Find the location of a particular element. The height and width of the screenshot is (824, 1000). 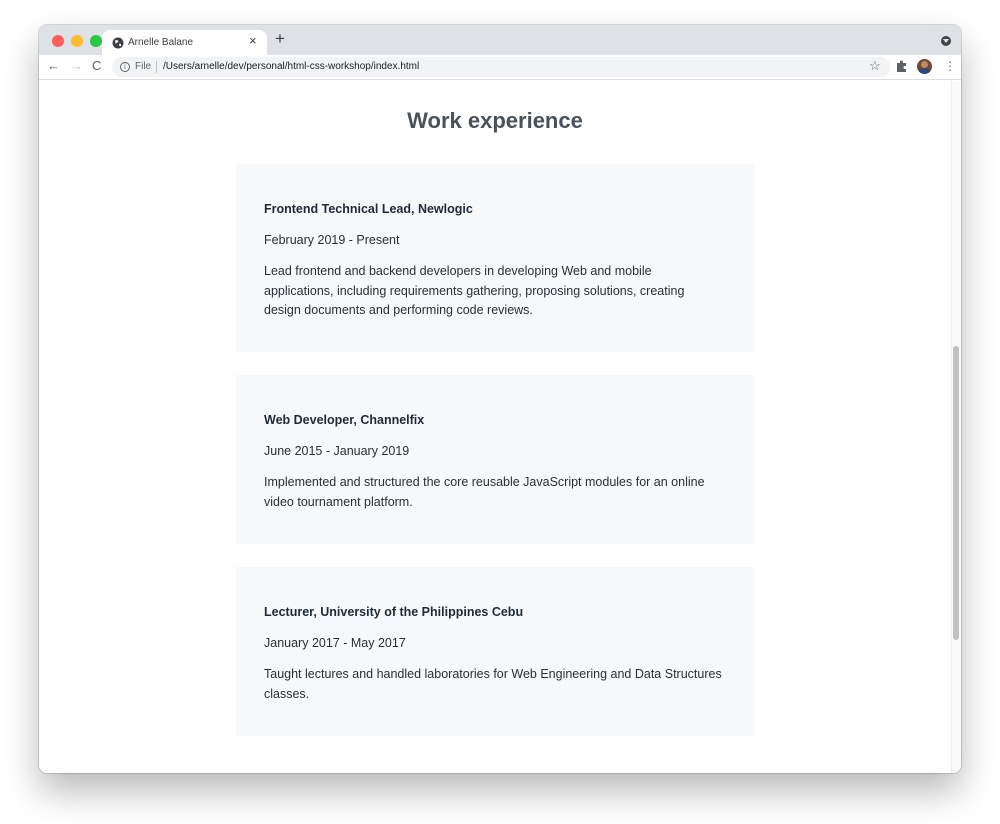

back-icon: ← is located at coordinates (53, 66).